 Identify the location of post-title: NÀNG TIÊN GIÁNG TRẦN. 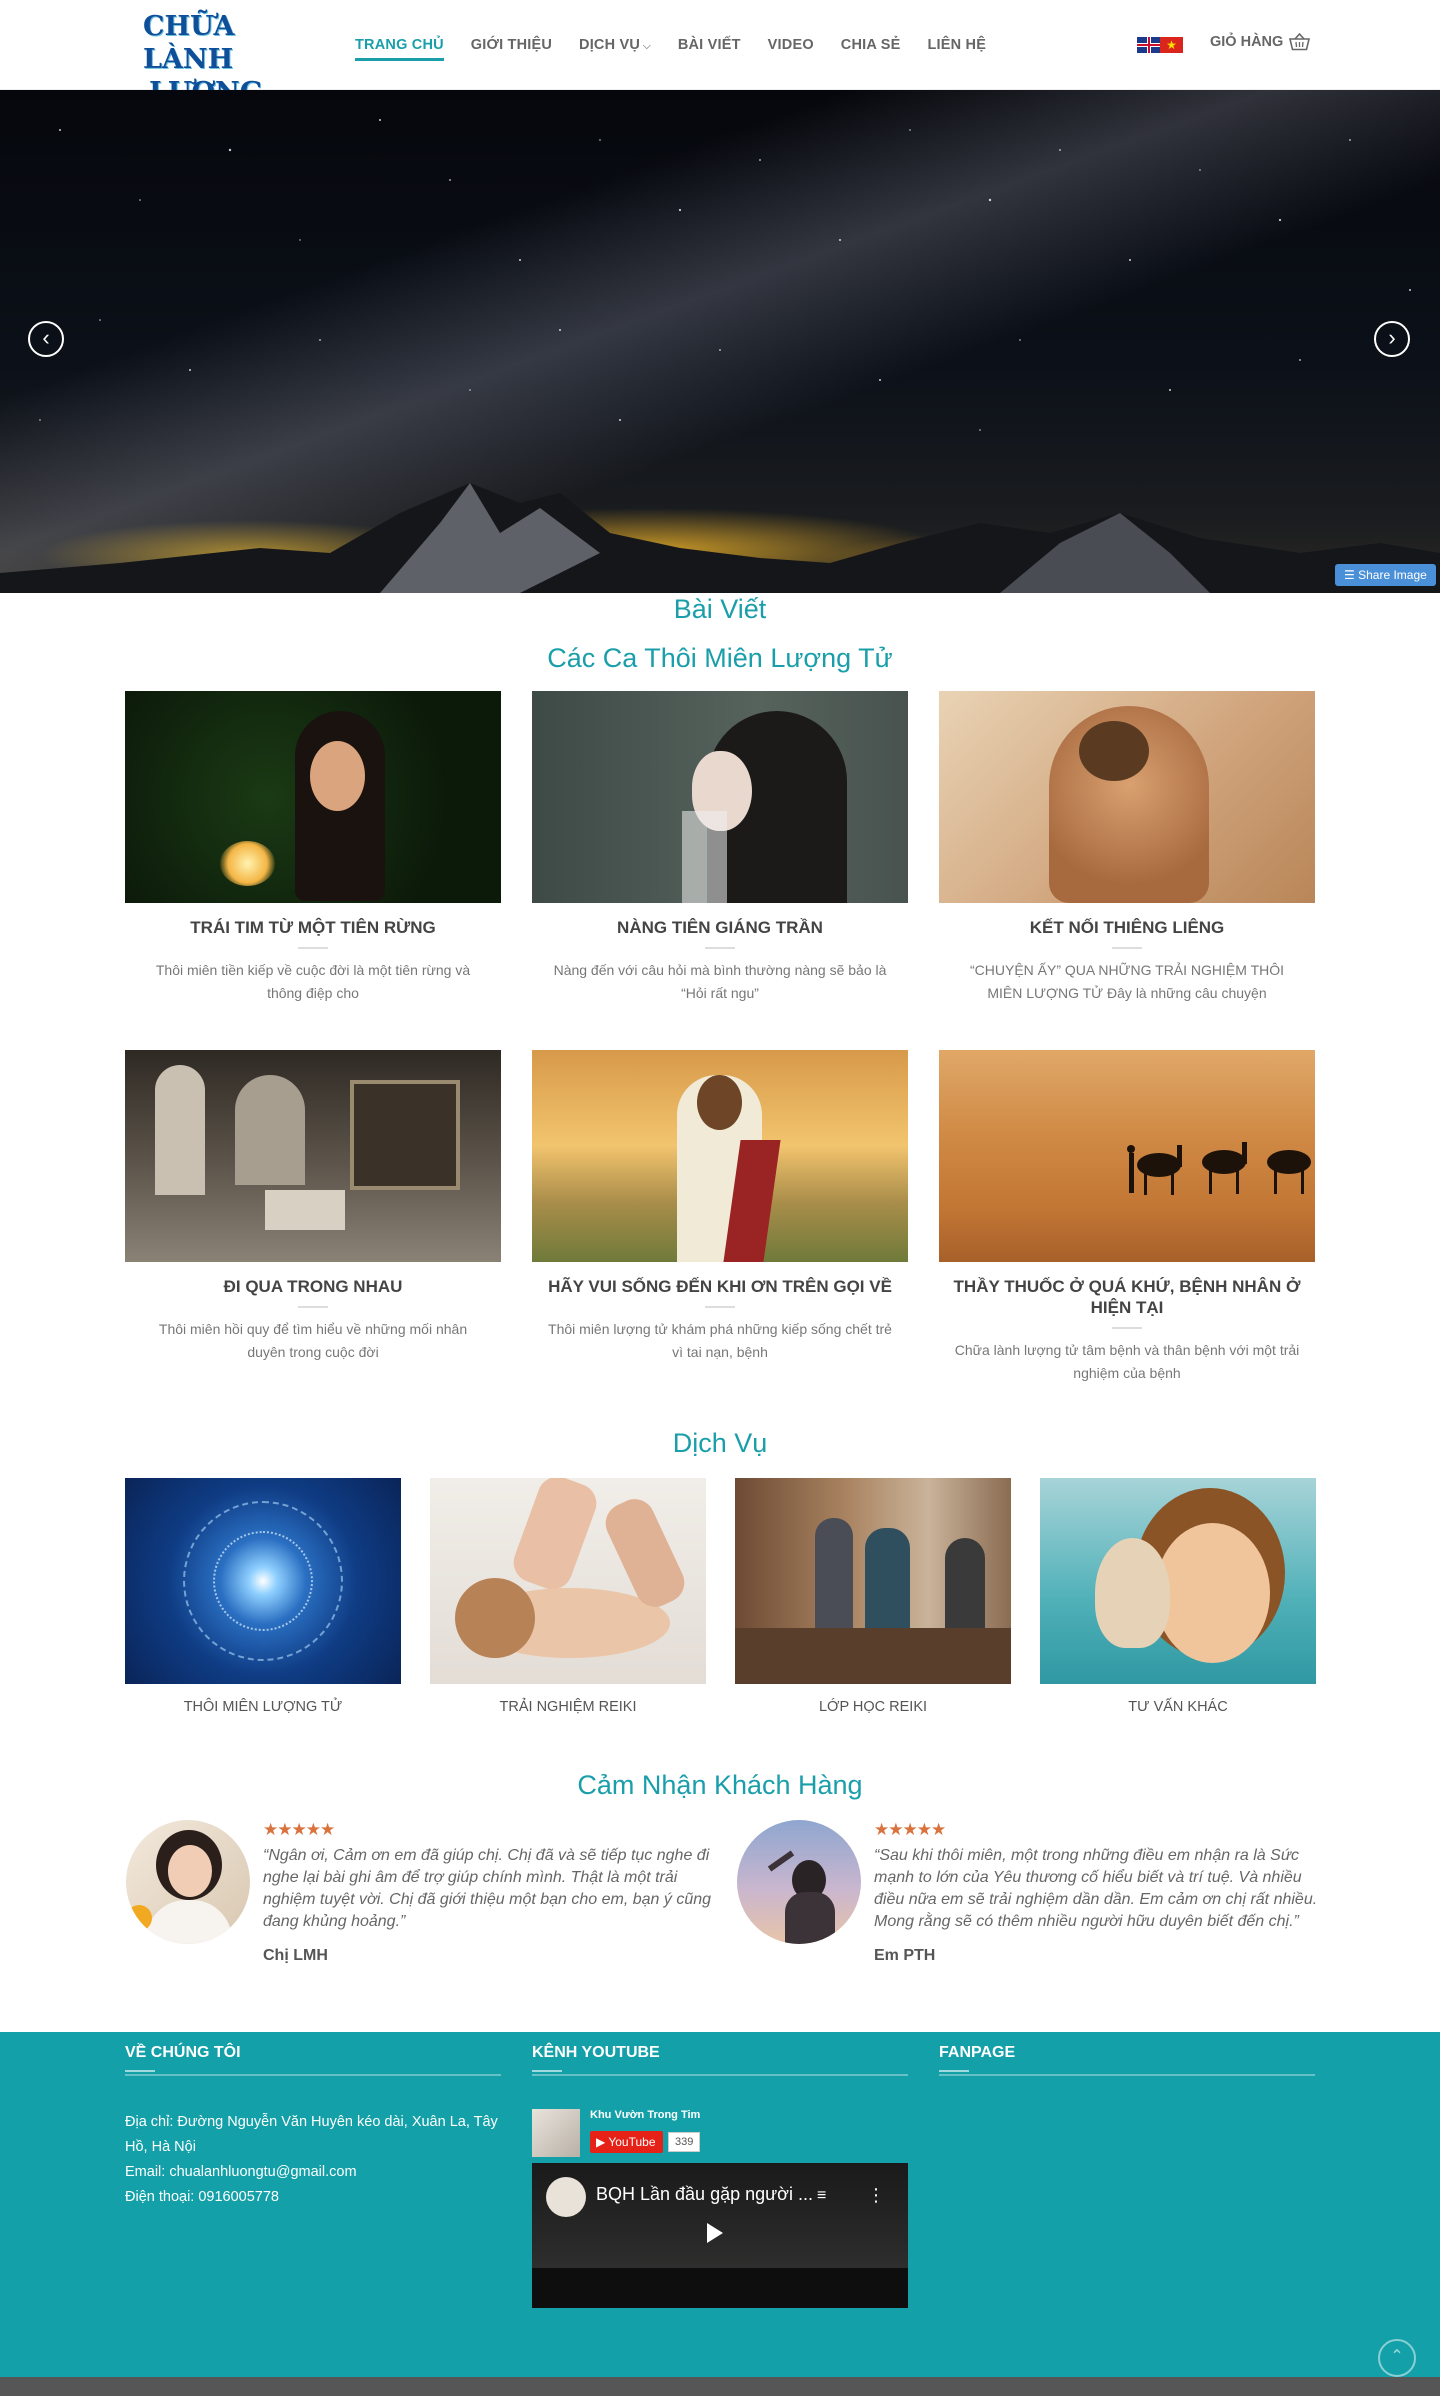
(720, 927).